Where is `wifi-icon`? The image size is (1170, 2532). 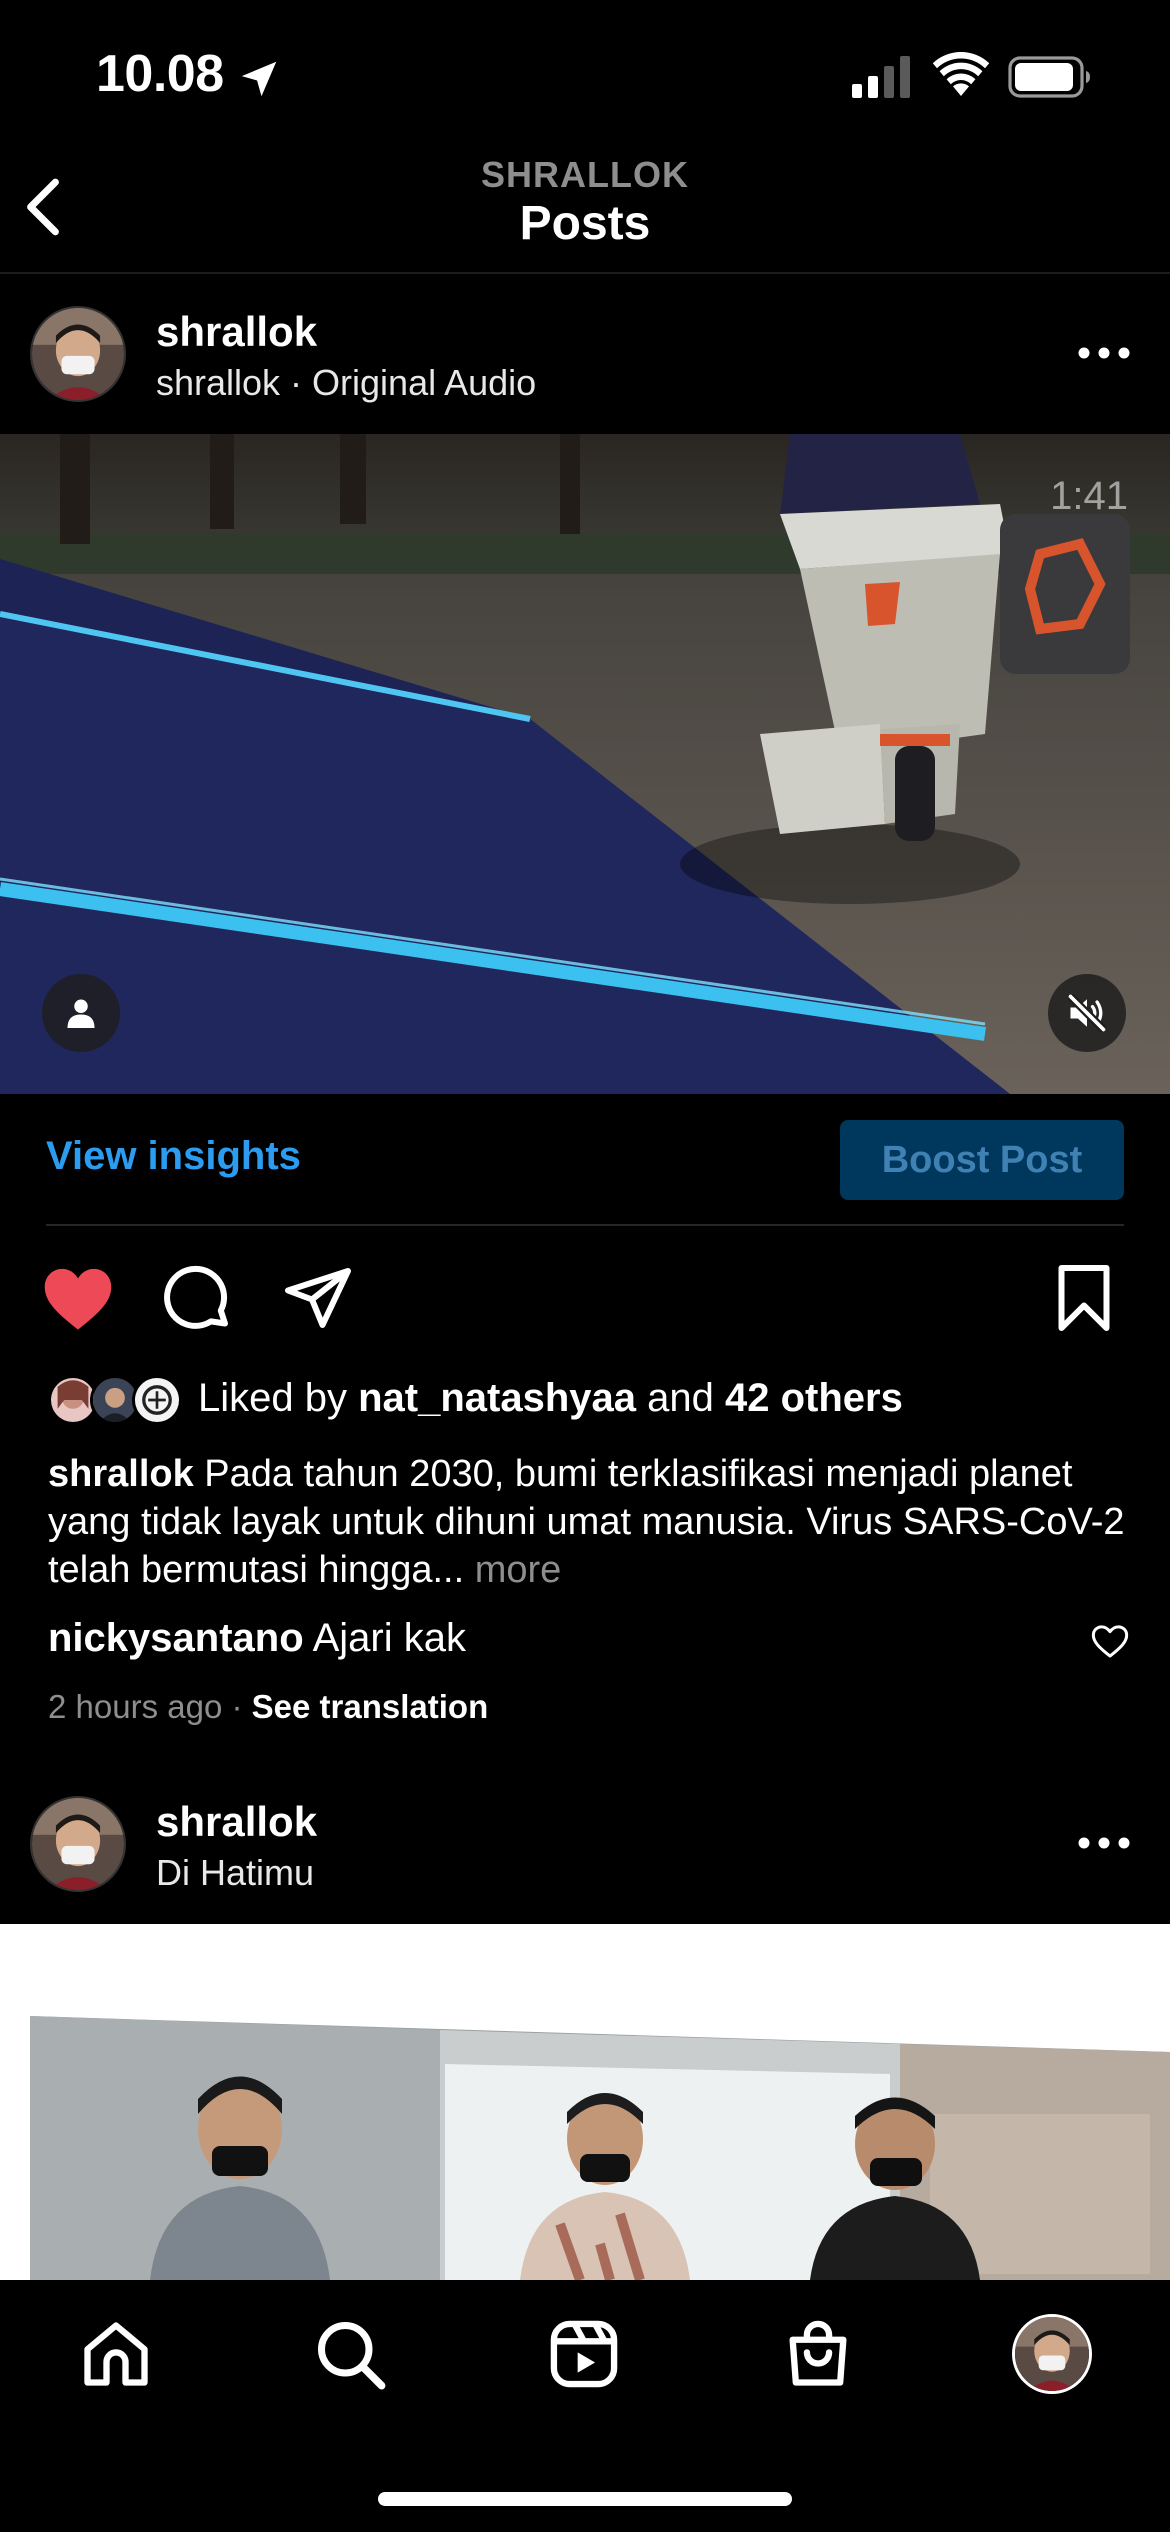
wifi-icon is located at coordinates (961, 74).